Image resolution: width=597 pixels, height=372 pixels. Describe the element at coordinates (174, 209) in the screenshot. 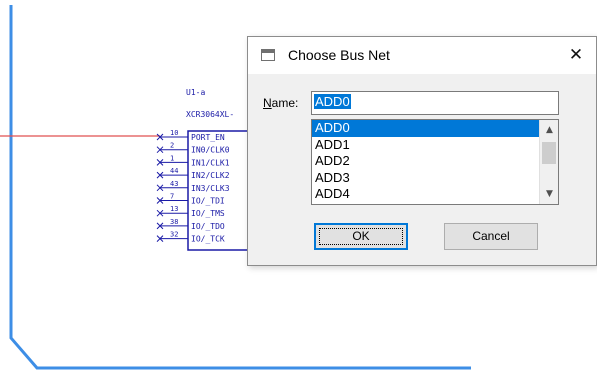

I see `pin-number: 13` at that location.